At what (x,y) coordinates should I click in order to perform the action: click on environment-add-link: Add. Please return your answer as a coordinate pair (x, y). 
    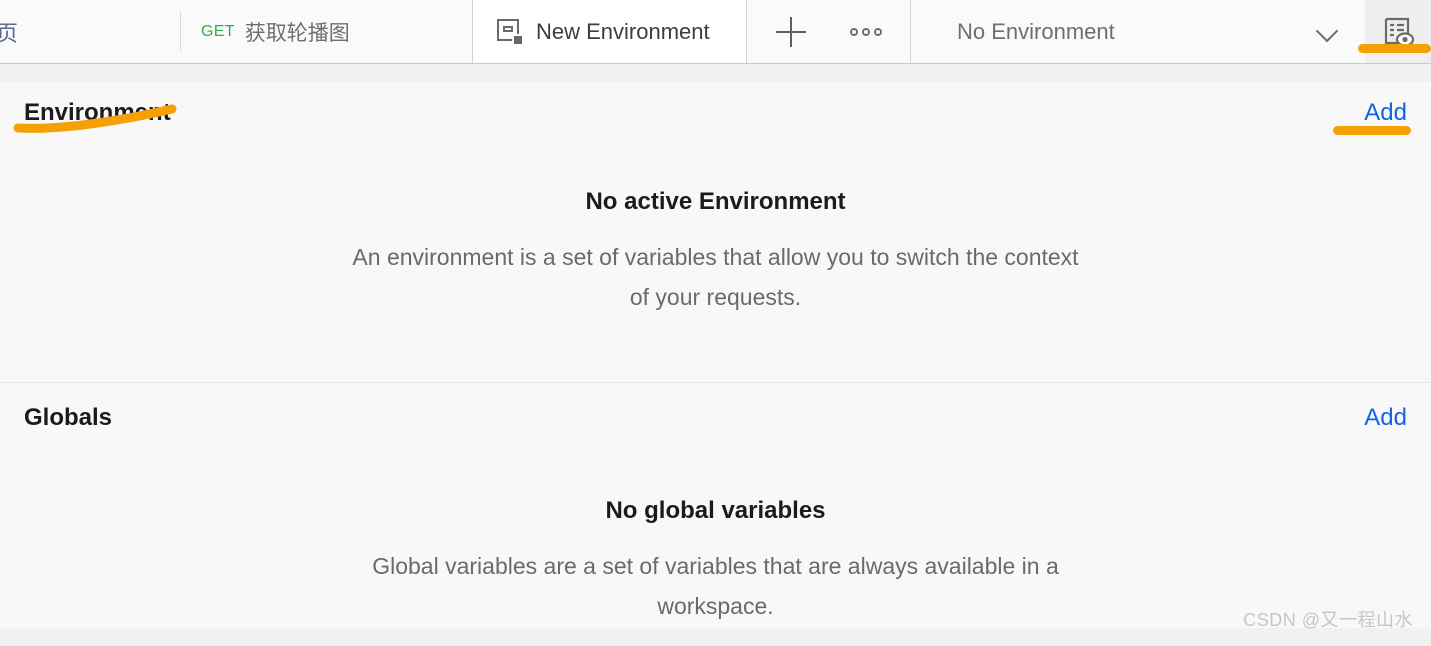
    Looking at the image, I should click on (1385, 113).